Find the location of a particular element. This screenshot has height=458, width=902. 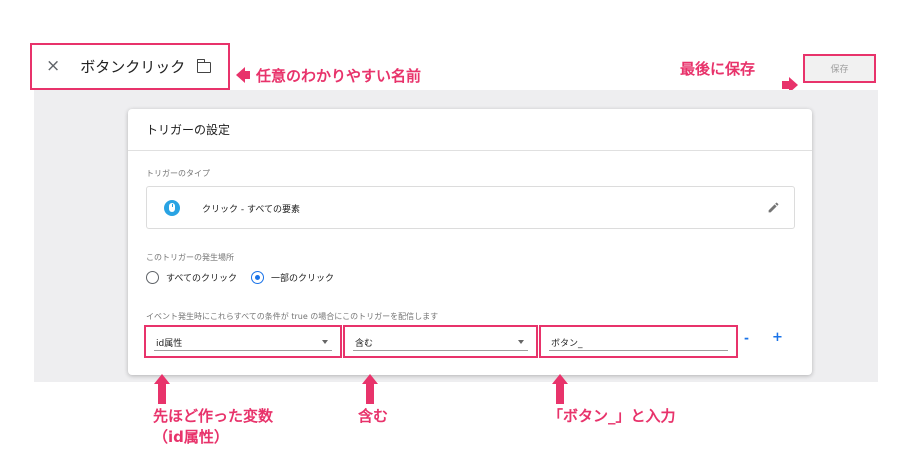

radio-some-clicks-label: 一部のクリック is located at coordinates (302, 277).